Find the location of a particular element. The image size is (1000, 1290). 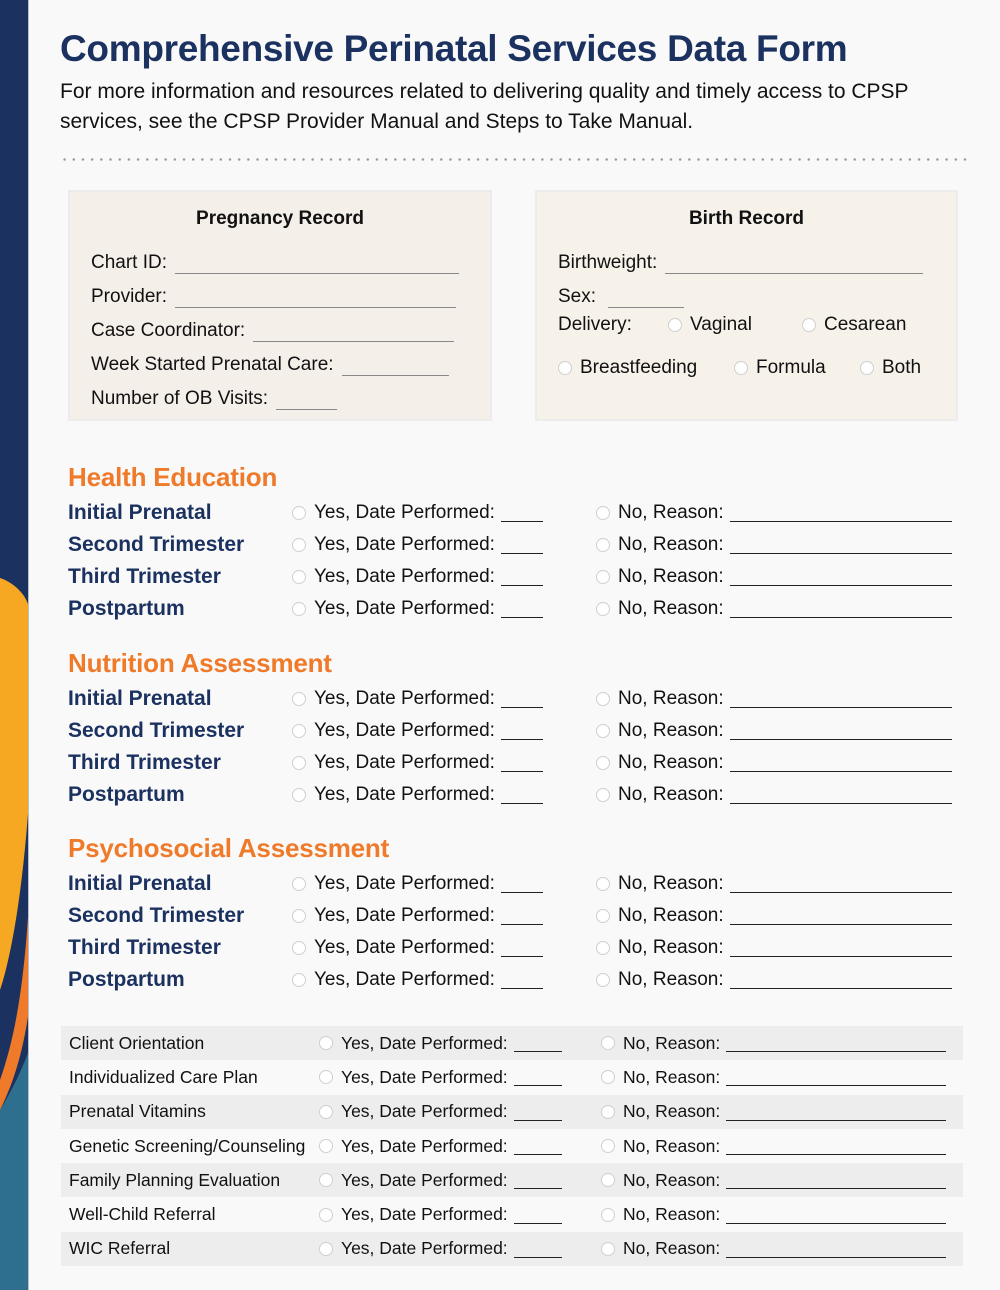

birthweight-input is located at coordinates (794, 264).